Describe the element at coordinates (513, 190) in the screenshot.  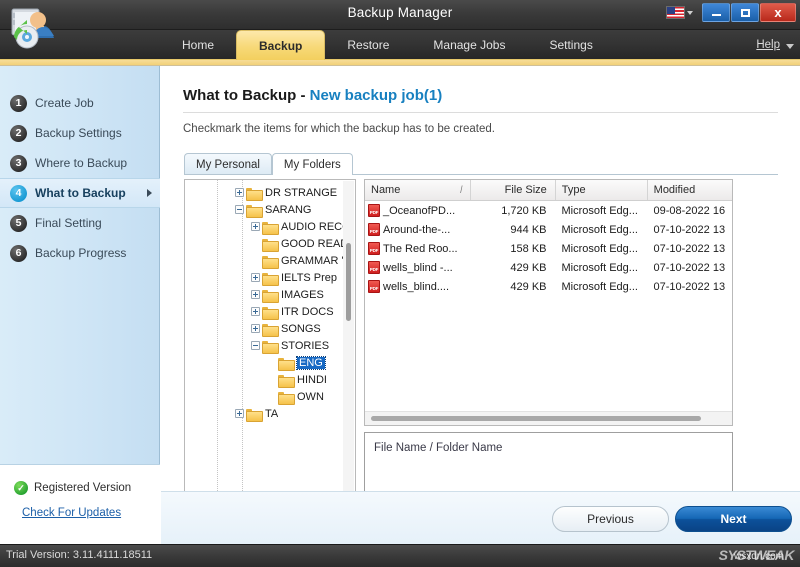
I see `column-header-file-size: File Size` at that location.